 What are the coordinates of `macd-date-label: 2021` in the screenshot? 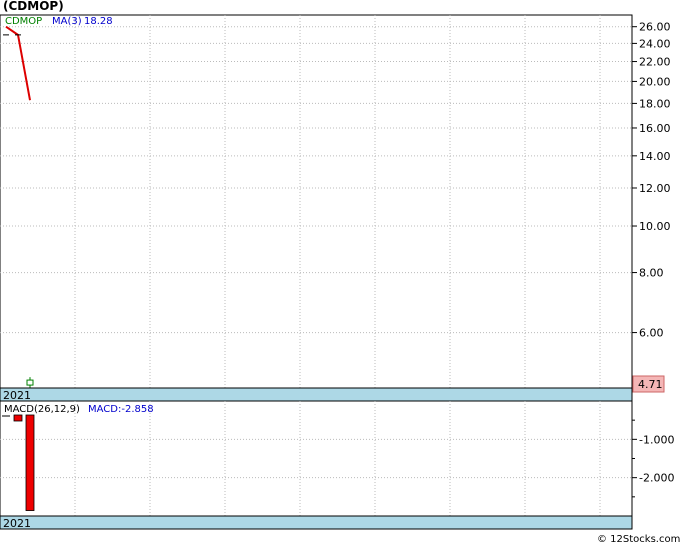 It's located at (17, 523).